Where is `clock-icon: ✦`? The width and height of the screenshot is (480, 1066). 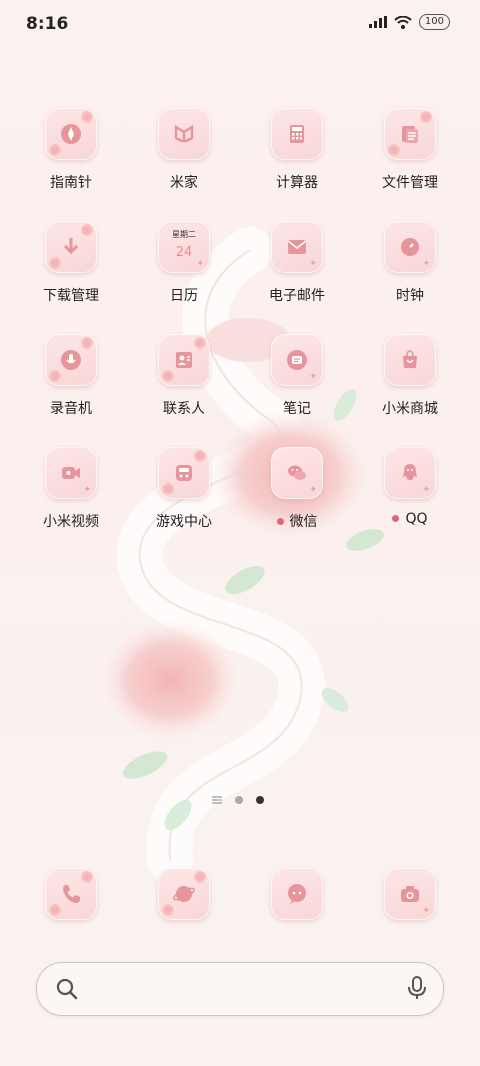
clock-icon: ✦ is located at coordinates (410, 247).